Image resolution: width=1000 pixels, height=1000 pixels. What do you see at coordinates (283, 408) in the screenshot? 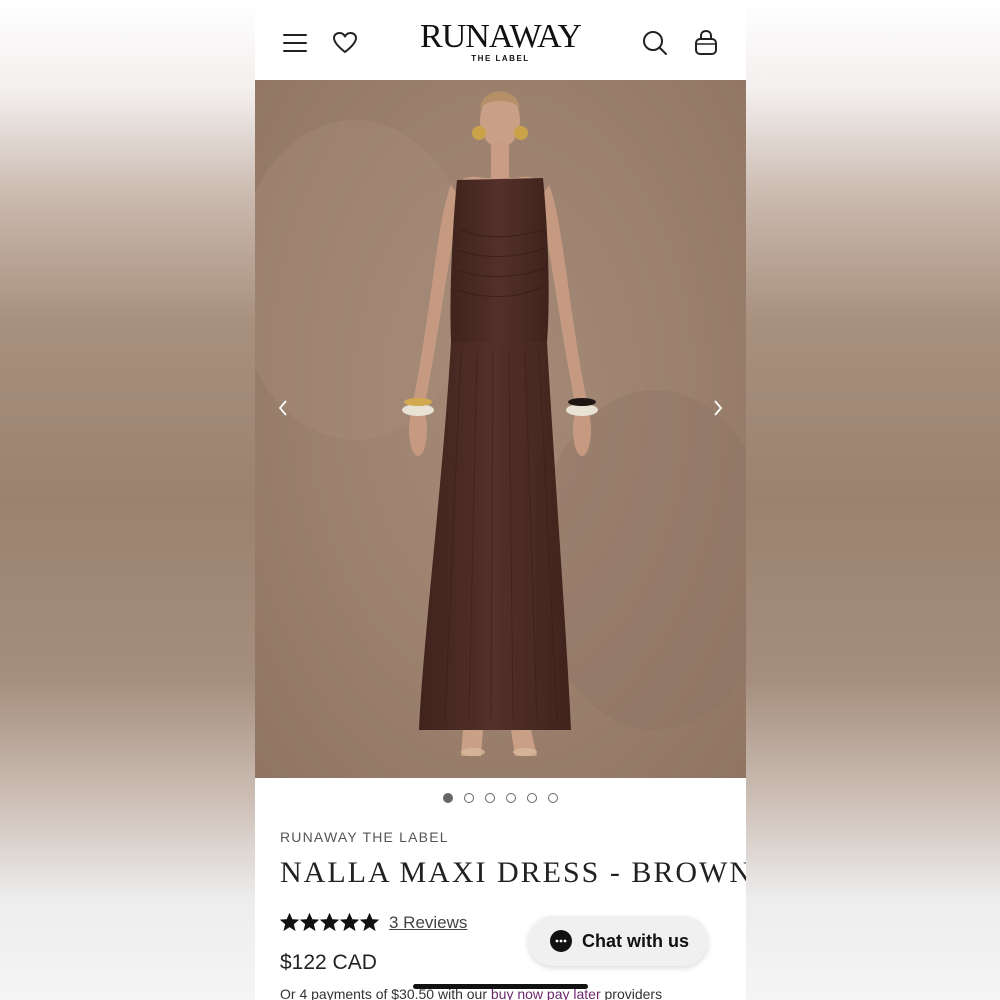
I see `chevron-left-icon` at bounding box center [283, 408].